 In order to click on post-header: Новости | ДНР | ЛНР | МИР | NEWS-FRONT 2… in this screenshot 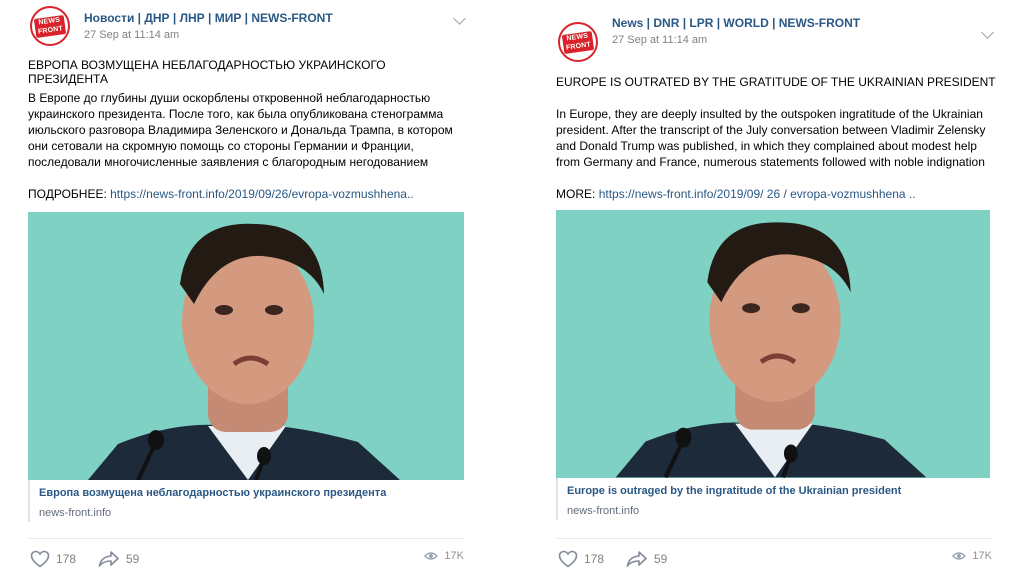, I will do `click(208, 26)`.